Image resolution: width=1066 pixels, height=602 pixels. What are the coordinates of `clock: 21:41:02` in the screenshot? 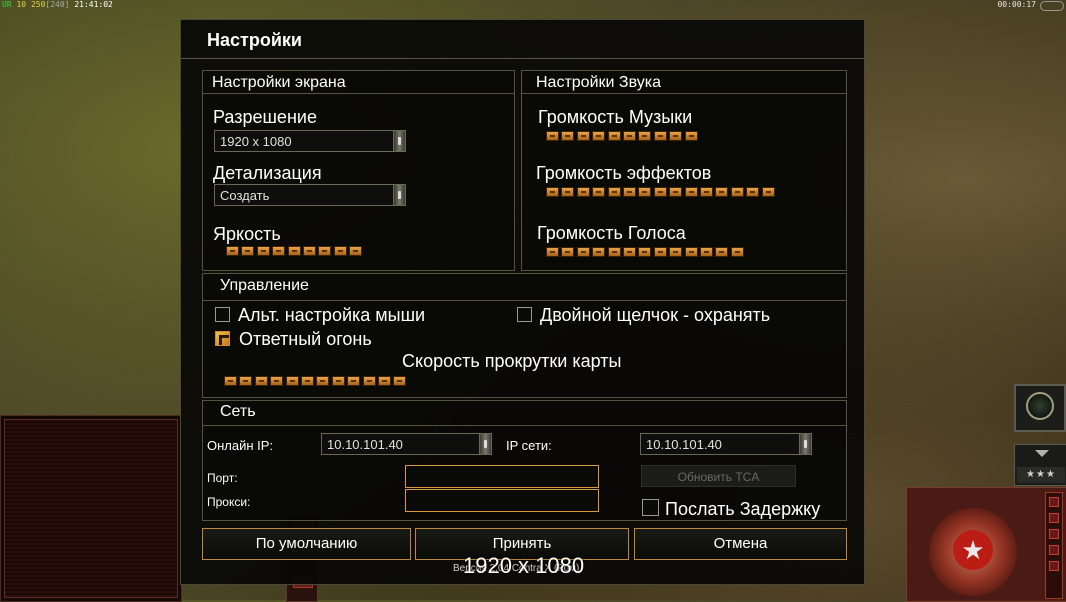 It's located at (93, 4).